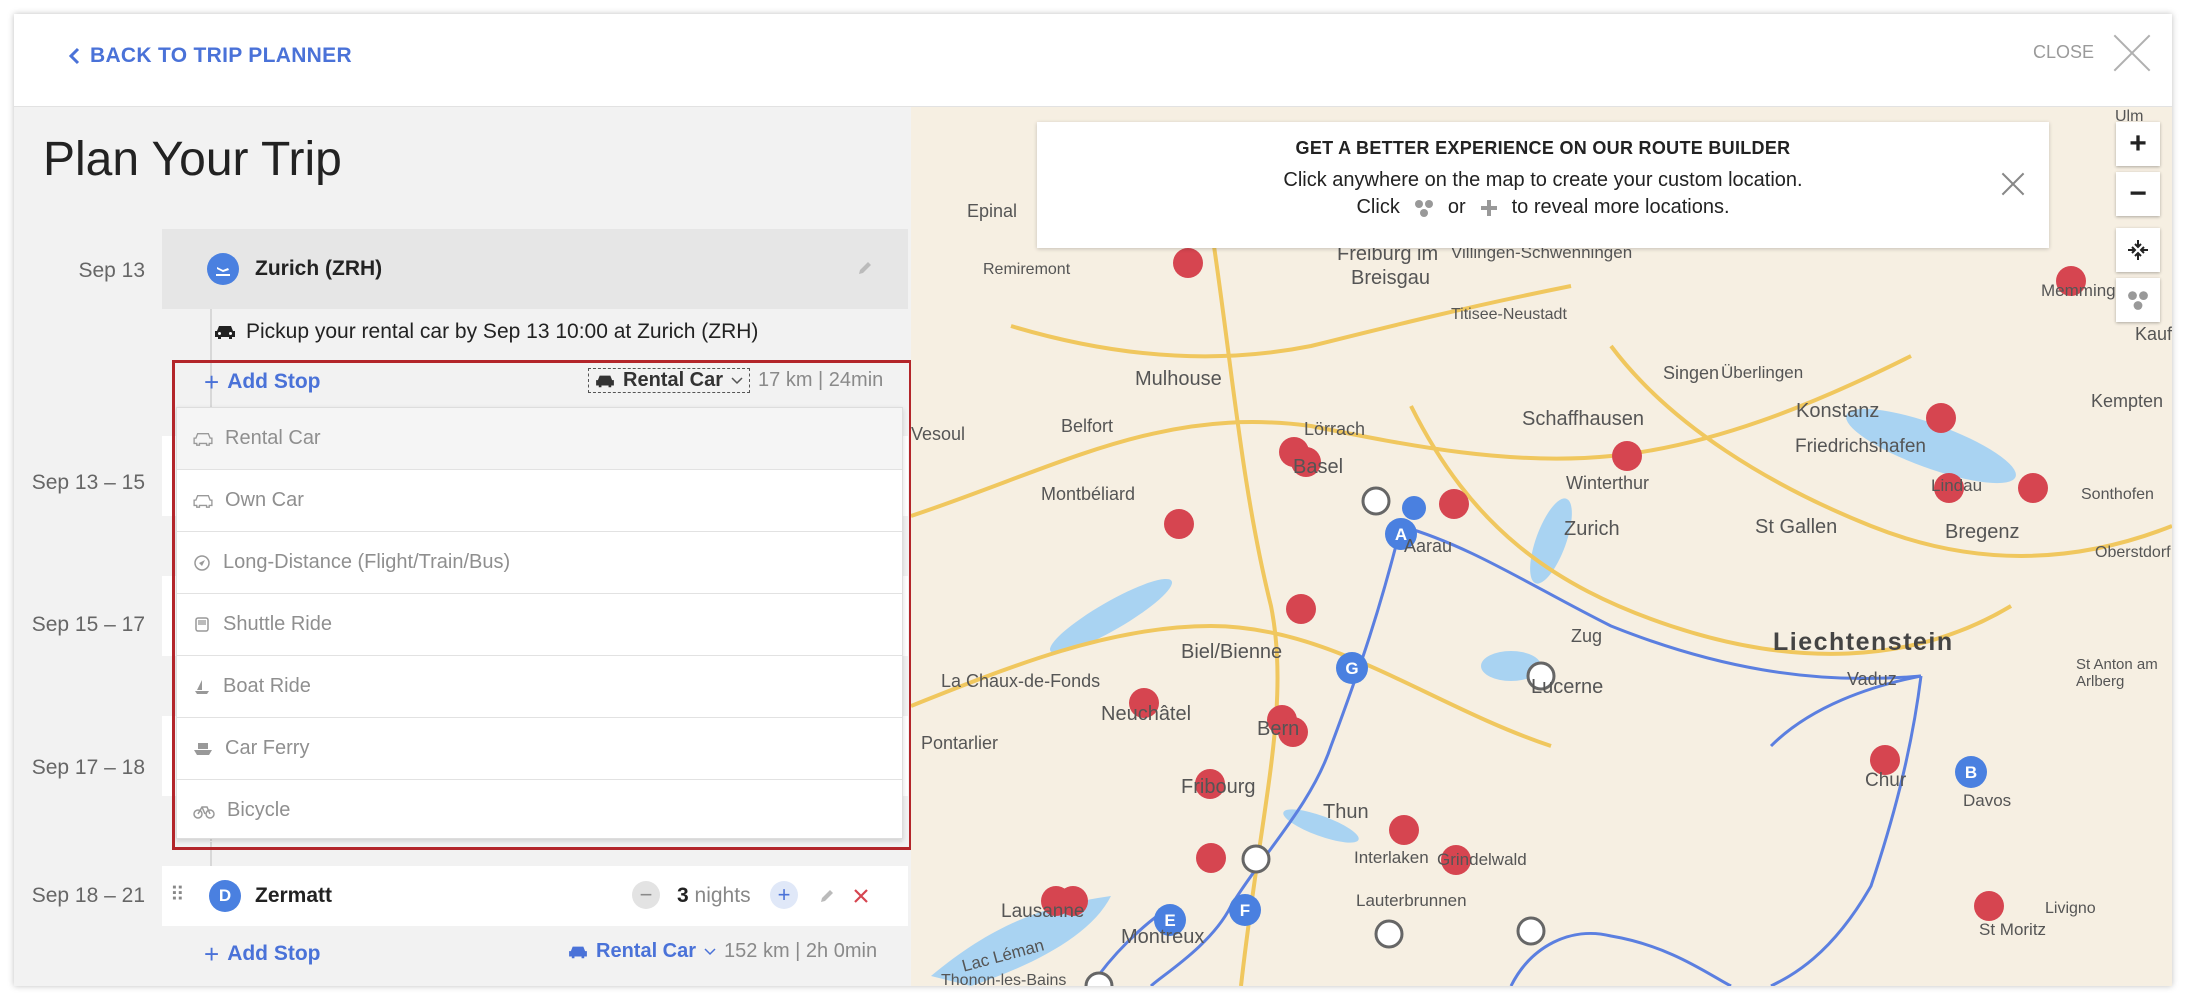 The image size is (2186, 1004). I want to click on plane-landing-icon, so click(223, 271).